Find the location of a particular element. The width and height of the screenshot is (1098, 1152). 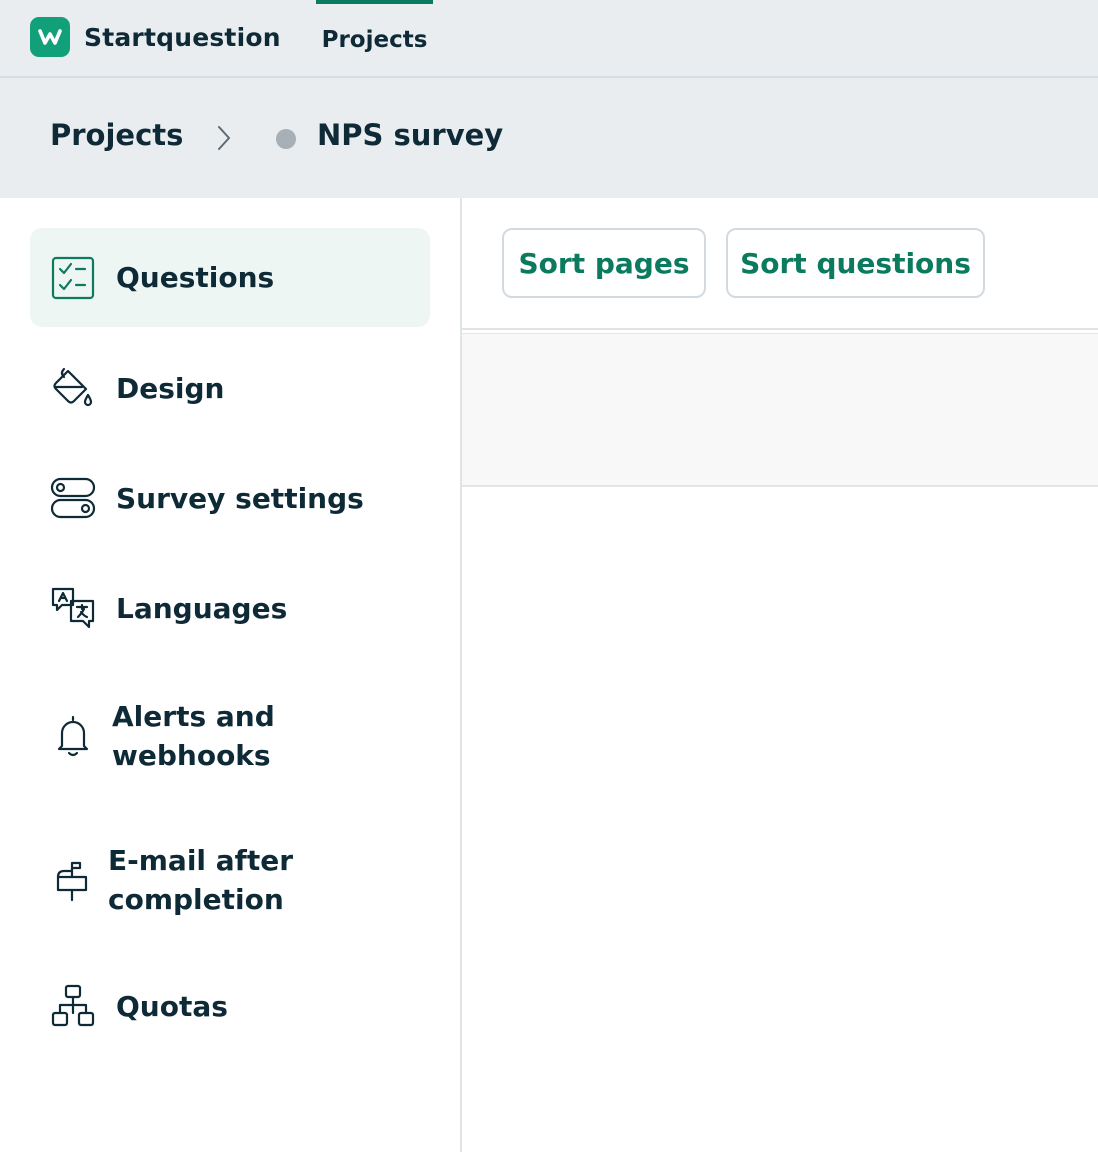

mailbox-icon is located at coordinates (73, 880).